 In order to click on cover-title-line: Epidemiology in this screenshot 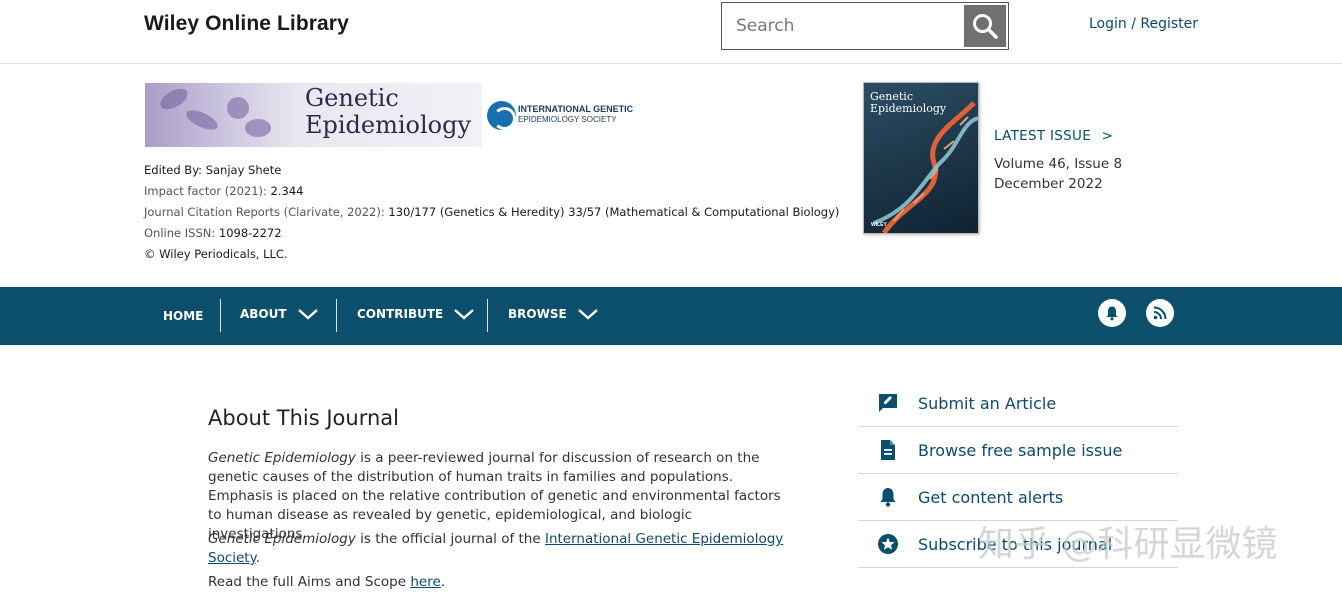, I will do `click(908, 108)`.